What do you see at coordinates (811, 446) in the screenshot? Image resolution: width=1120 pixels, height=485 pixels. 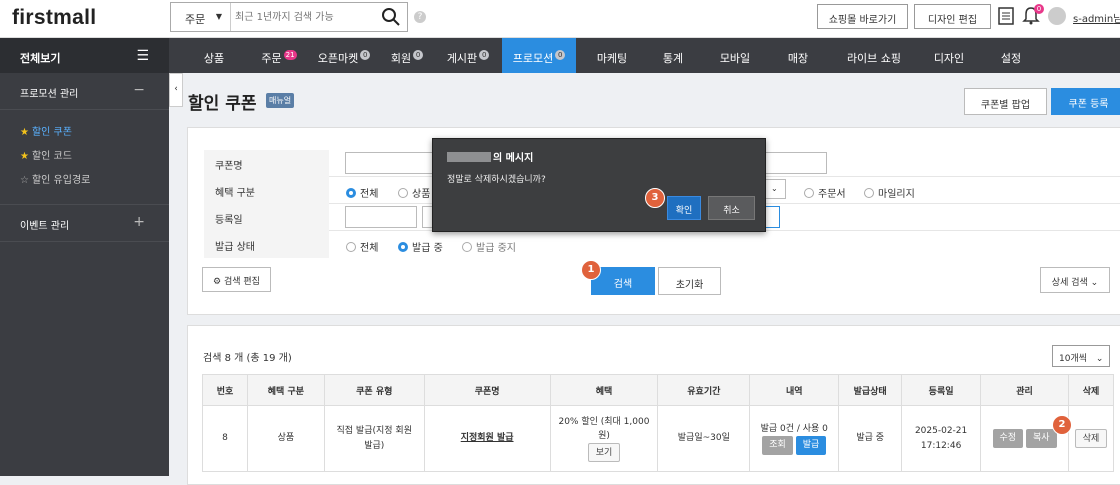 I see `issue-button: 발급` at bounding box center [811, 446].